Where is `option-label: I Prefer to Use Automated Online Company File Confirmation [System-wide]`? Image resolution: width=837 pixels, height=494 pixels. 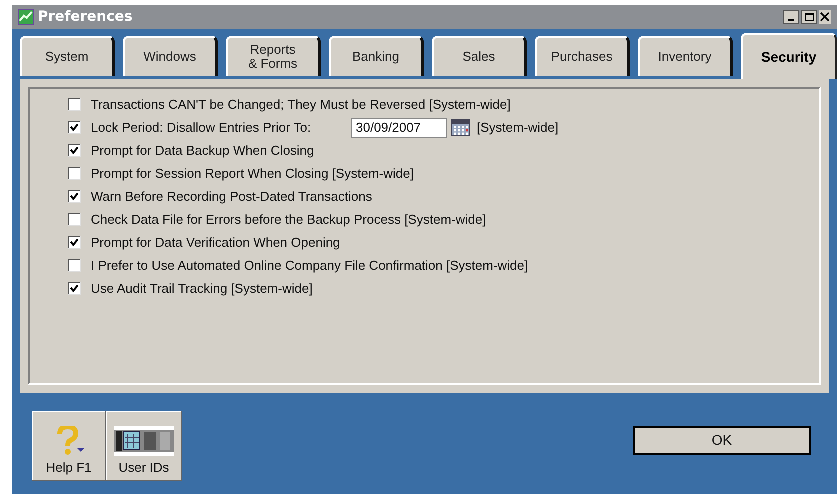
option-label: I Prefer to Use Automated Online Company File Confirmation [System-wide] is located at coordinates (309, 265).